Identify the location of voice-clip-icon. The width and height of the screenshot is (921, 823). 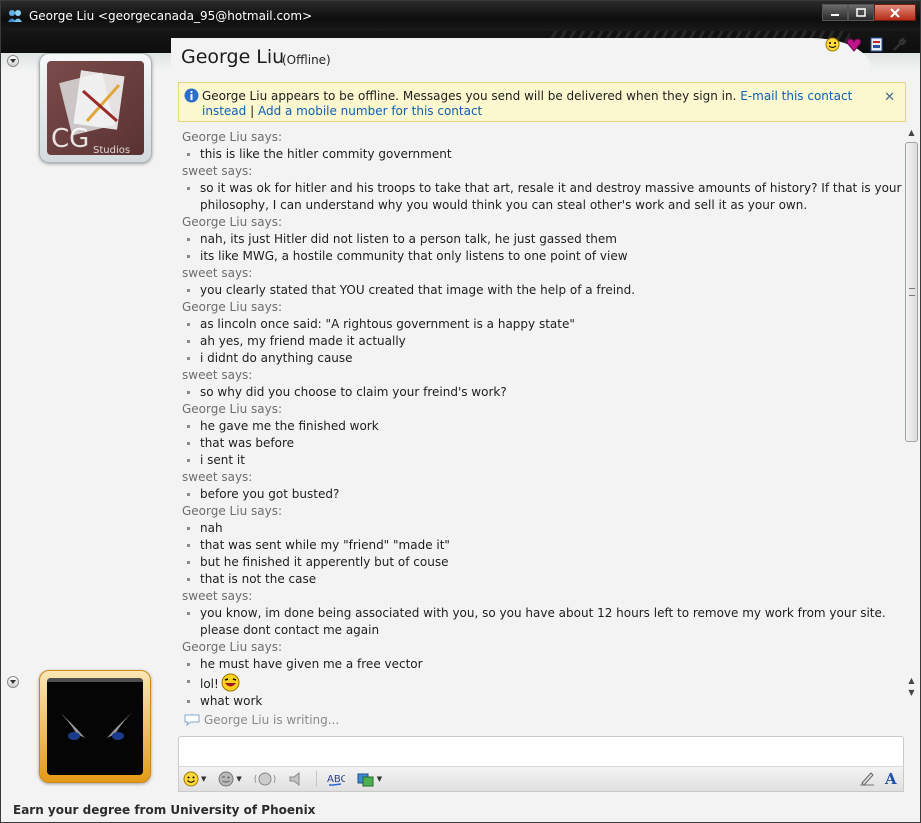
(294, 779).